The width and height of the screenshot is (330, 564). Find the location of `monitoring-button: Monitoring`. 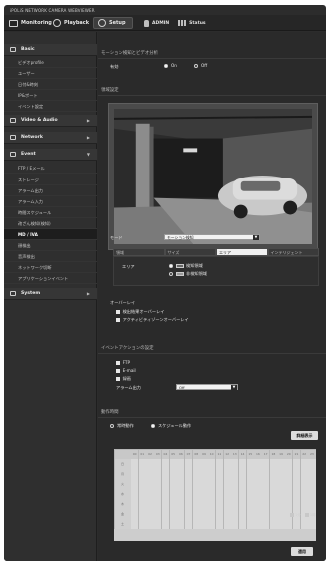

monitoring-button: Monitoring is located at coordinates (30, 23).